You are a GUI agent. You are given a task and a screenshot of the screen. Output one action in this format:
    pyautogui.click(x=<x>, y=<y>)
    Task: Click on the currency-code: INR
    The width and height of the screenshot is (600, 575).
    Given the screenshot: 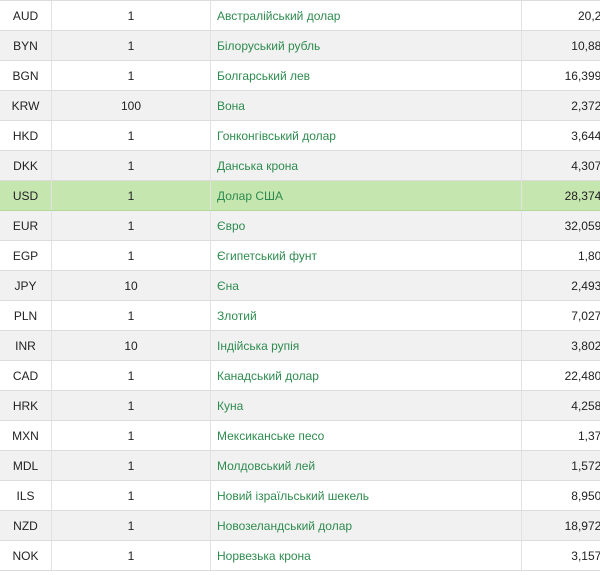 What is the action you would take?
    pyautogui.click(x=26, y=345)
    